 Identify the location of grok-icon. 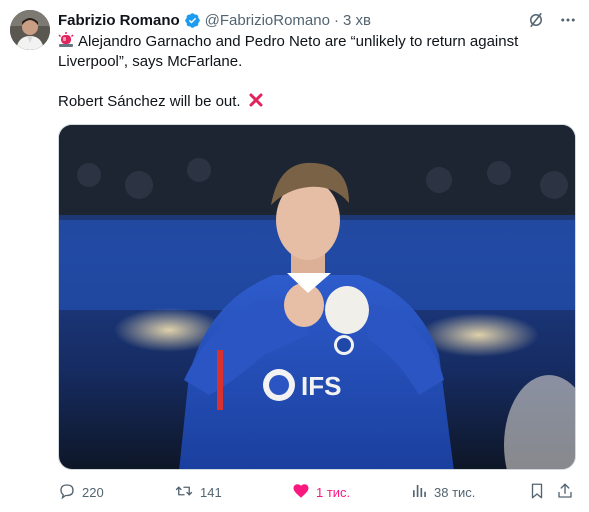
(536, 22).